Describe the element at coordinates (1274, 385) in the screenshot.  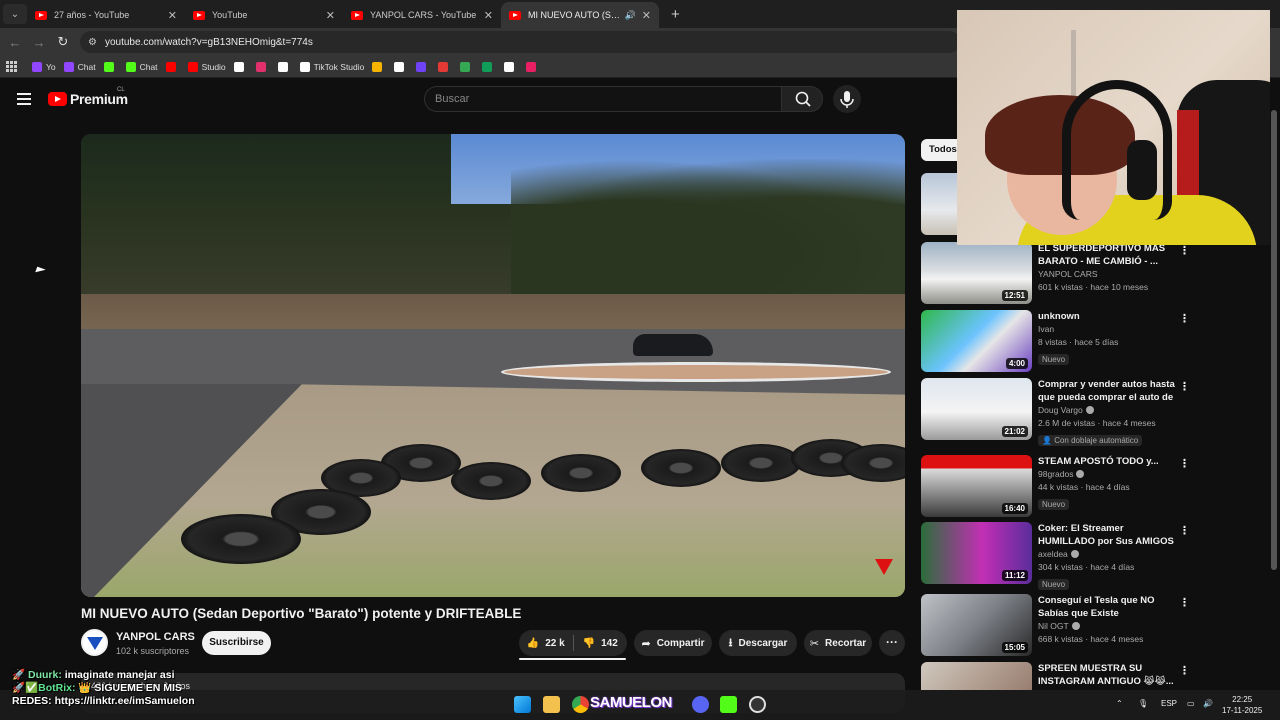
I see `page-scrollbar` at that location.